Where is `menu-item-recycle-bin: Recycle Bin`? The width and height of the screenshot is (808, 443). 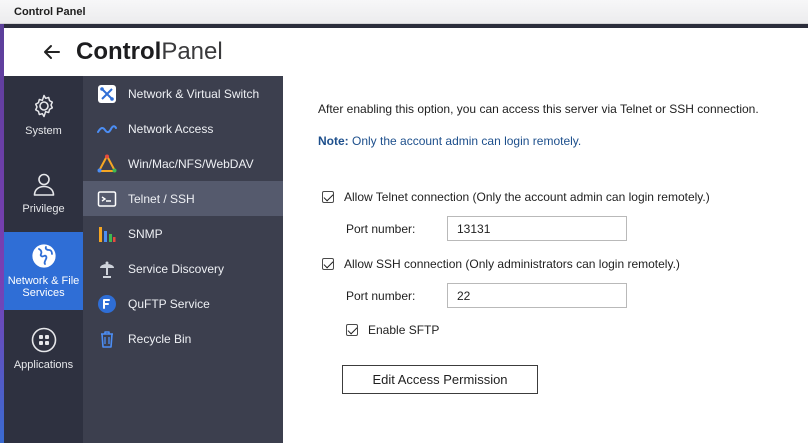
menu-item-recycle-bin: Recycle Bin is located at coordinates (183, 338).